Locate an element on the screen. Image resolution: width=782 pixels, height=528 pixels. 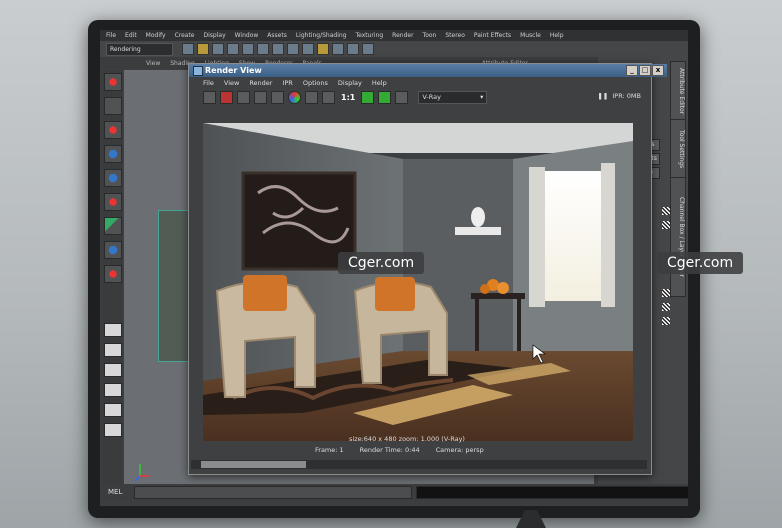
menu-help: Help is located at coordinates (557, 35).